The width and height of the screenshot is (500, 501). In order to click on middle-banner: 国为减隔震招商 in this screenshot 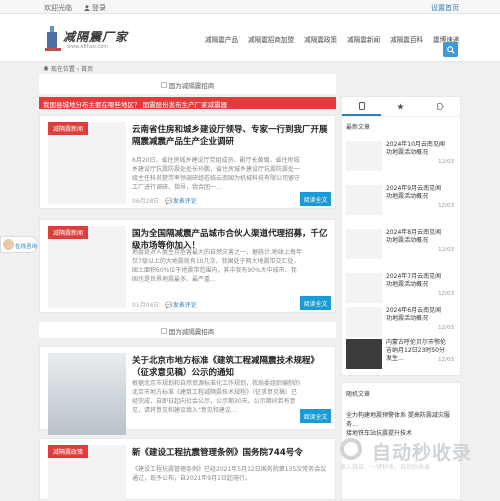, I will do `click(187, 330)`.